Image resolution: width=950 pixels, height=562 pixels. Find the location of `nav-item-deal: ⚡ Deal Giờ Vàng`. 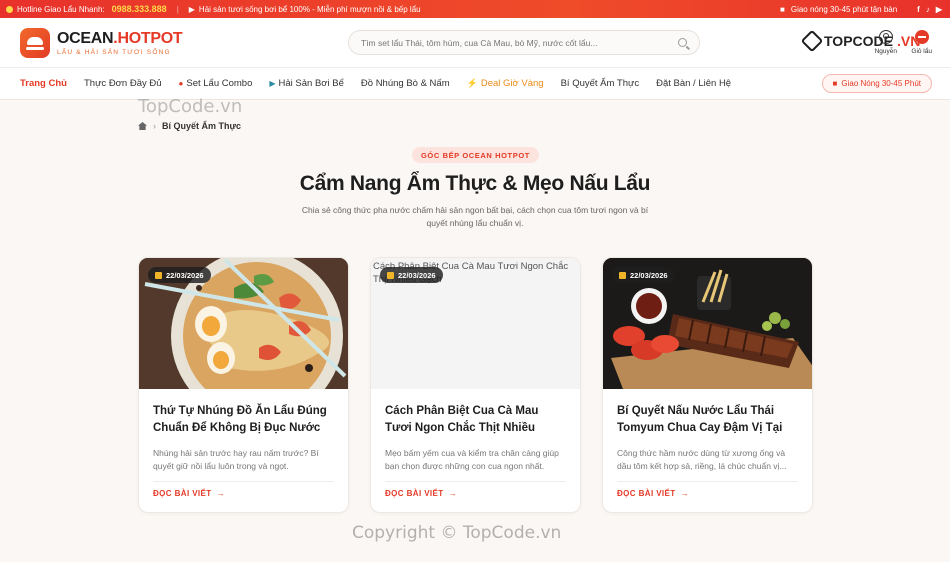

nav-item-deal: ⚡ Deal Giờ Vàng is located at coordinates (505, 83).